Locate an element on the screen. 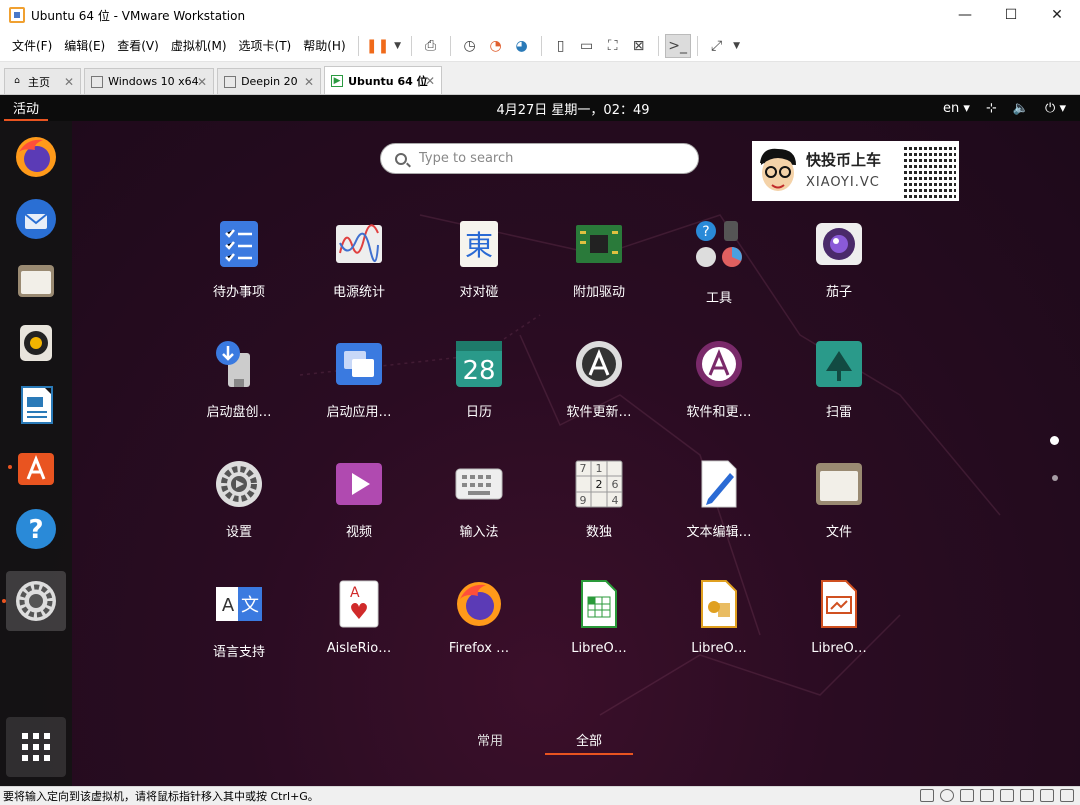 The height and width of the screenshot is (805, 1080). search-placeholder: Type to search is located at coordinates (466, 158).